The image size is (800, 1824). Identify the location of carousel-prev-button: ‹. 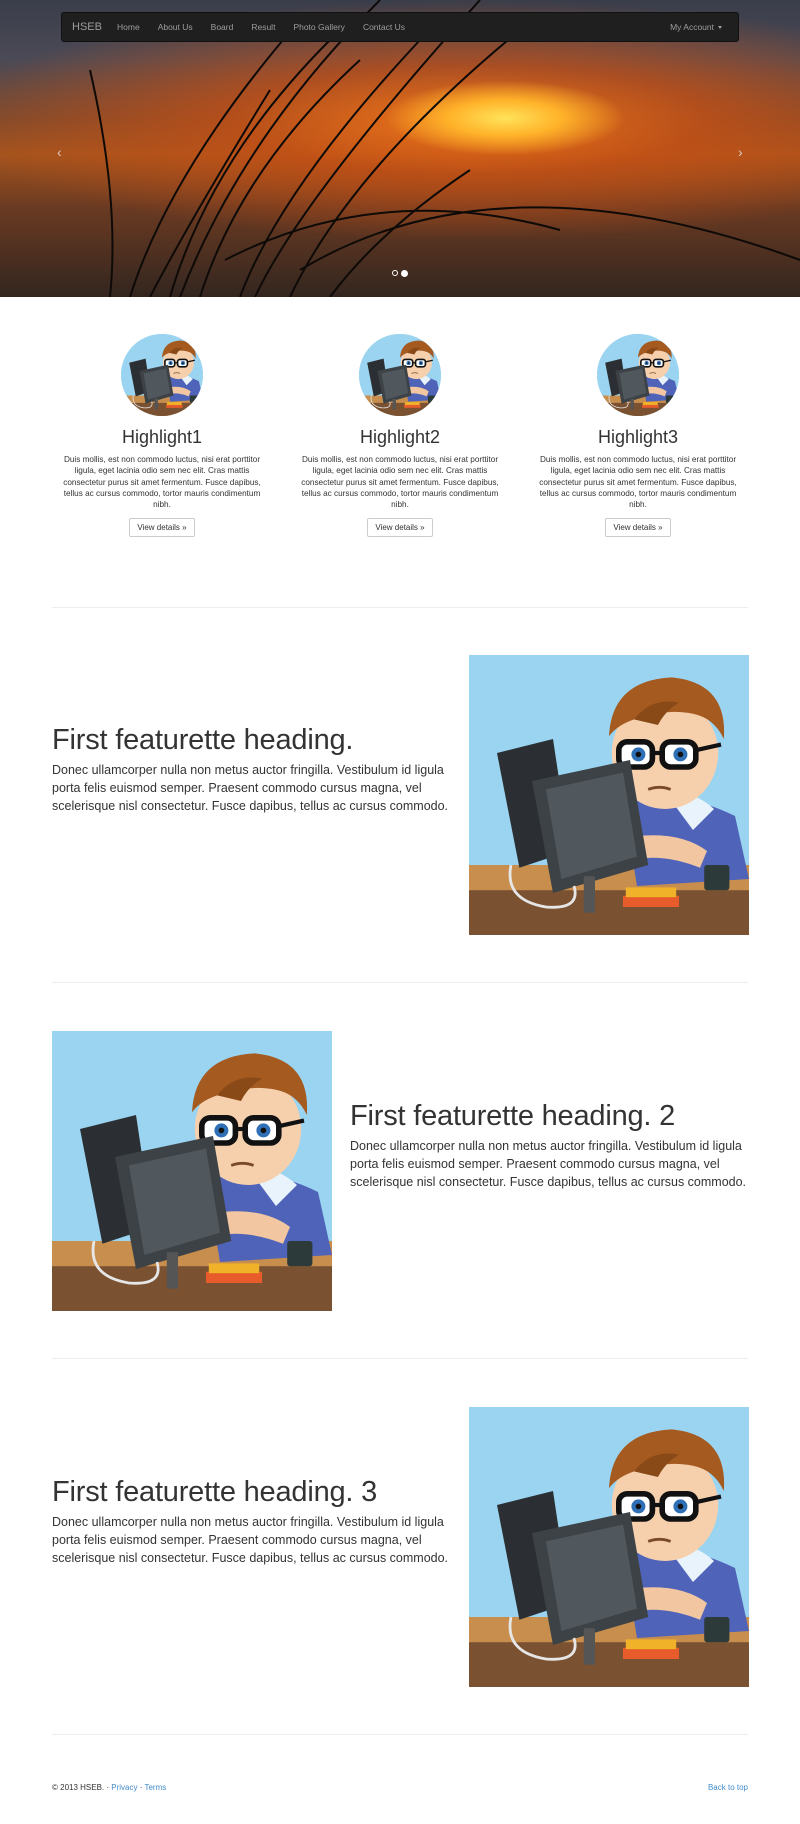
(59, 152).